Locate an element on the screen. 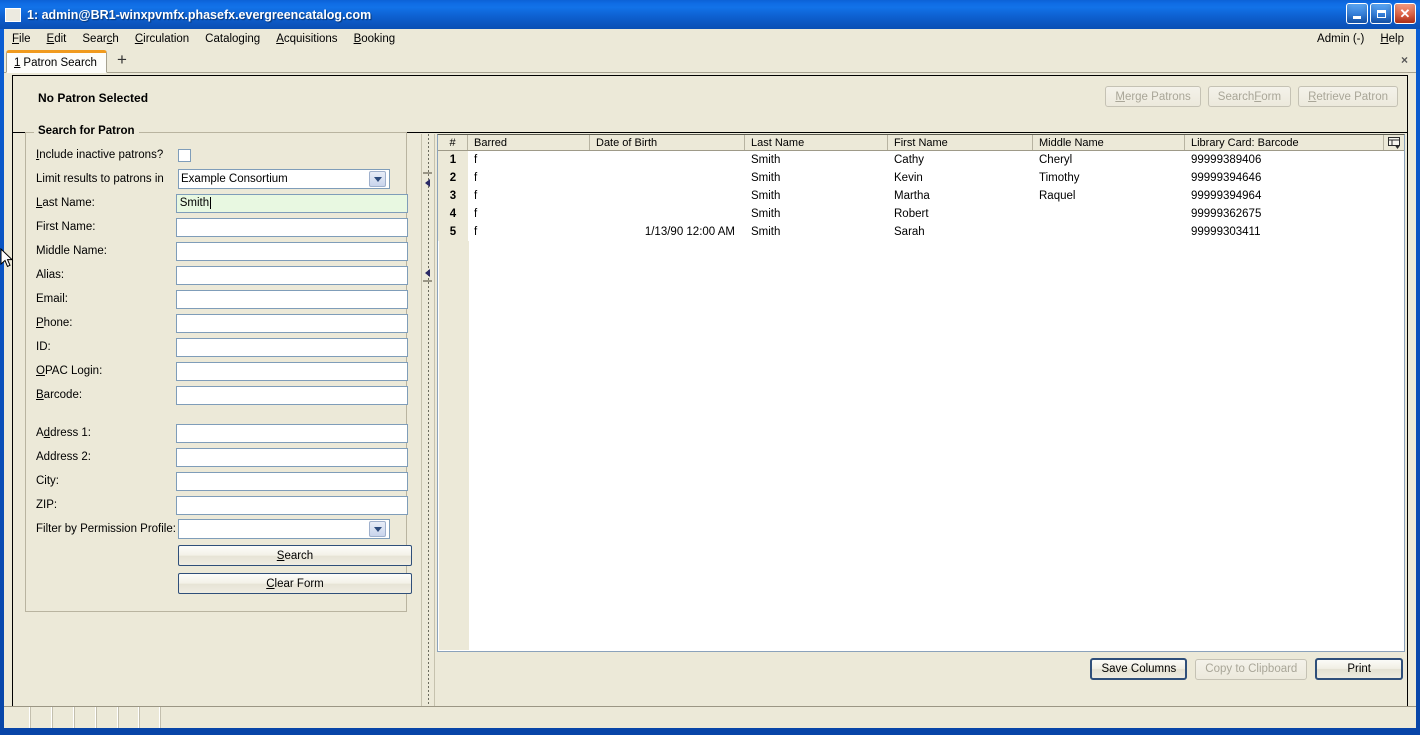 The width and height of the screenshot is (1420, 735). cell-num: 4 is located at coordinates (453, 214).